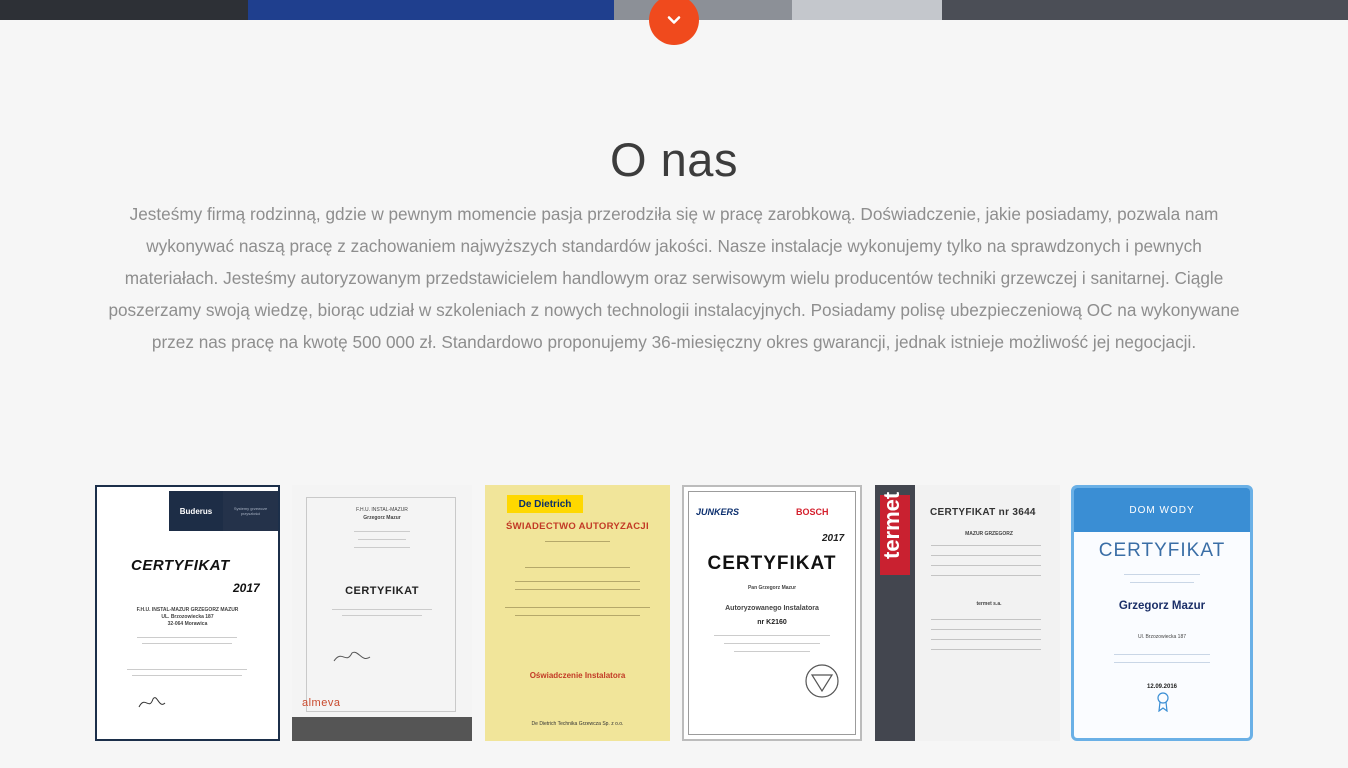 This screenshot has height=768, width=1348. I want to click on chevron-down-icon, so click(674, 20).